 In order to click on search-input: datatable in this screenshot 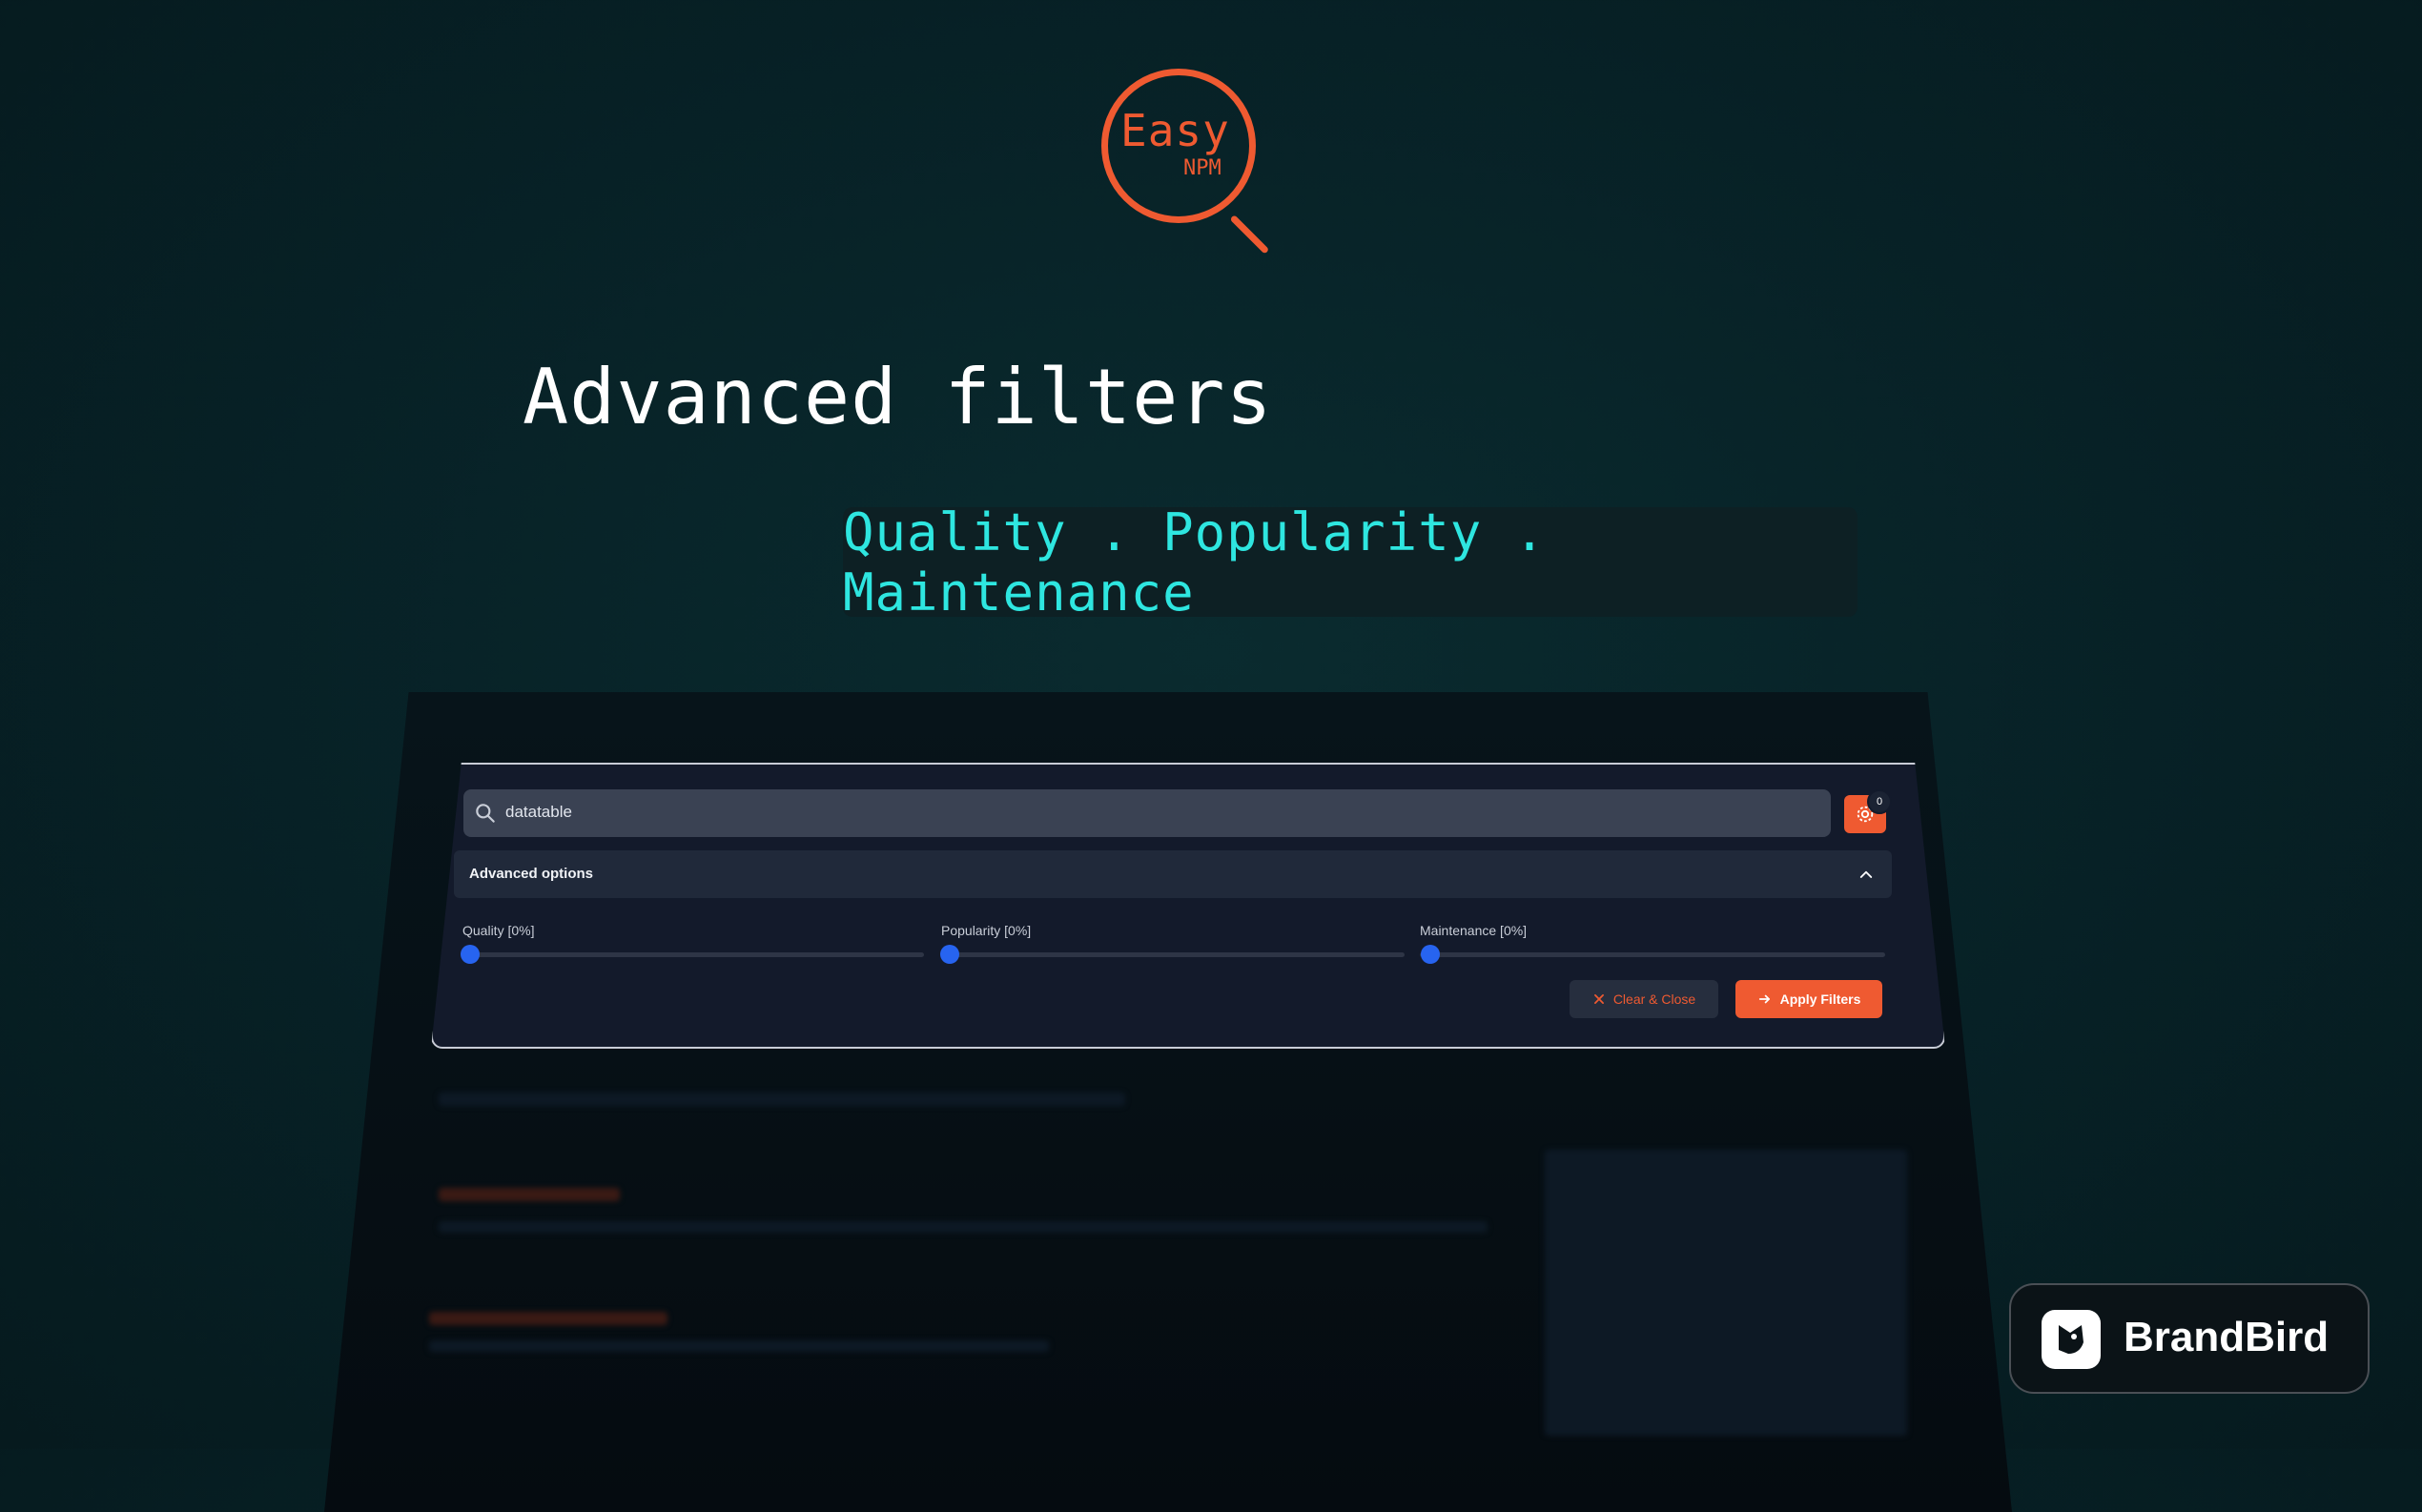, I will do `click(1147, 813)`.